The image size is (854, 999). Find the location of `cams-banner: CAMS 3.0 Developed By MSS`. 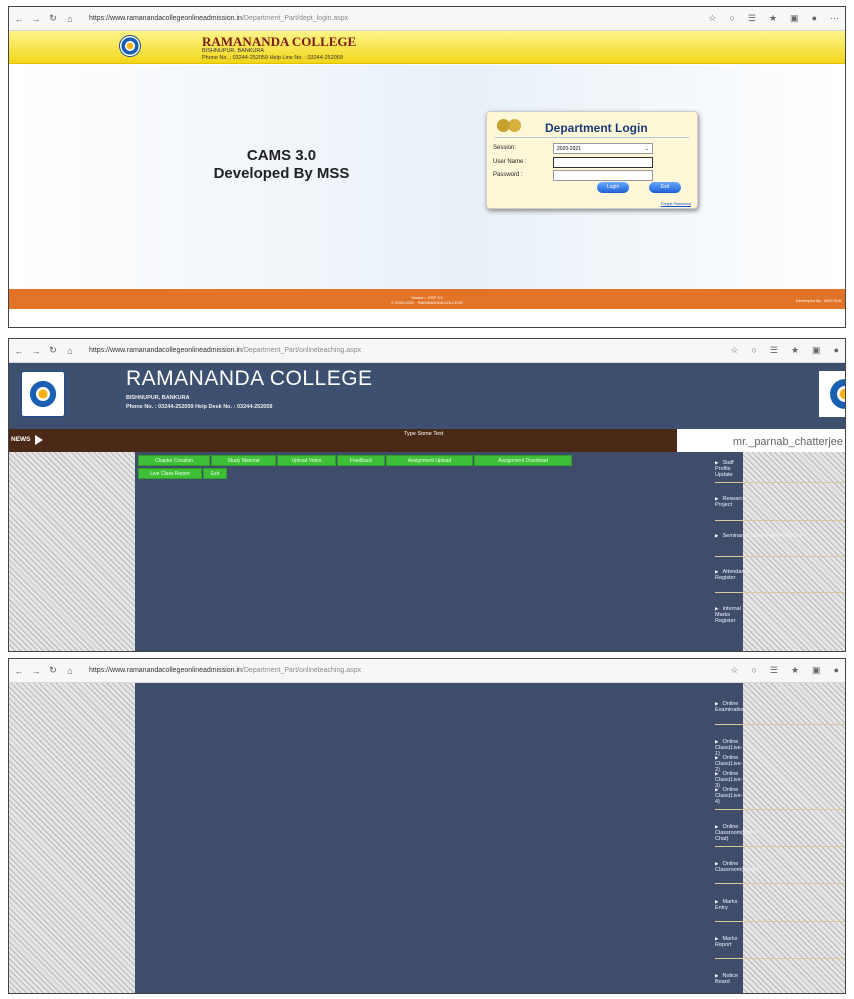

cams-banner: CAMS 3.0 Developed By MSS is located at coordinates (281, 165).